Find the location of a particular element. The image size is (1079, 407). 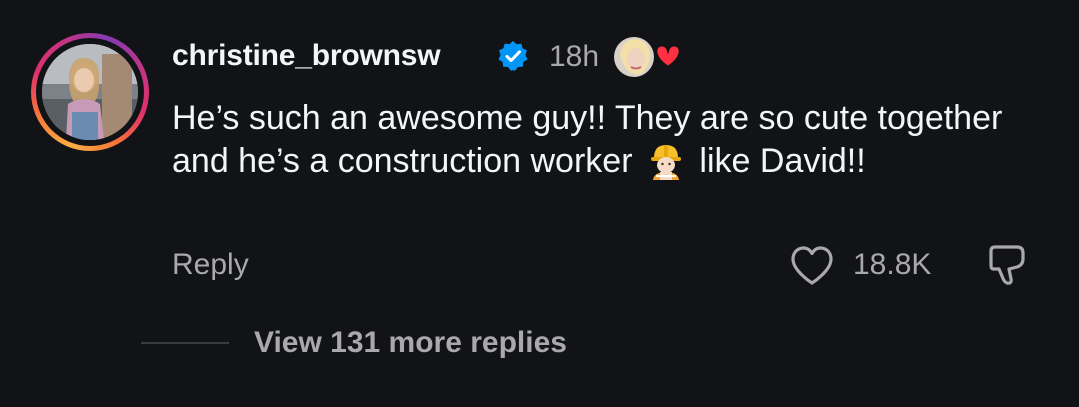

verified-badge-icon is located at coordinates (513, 56).